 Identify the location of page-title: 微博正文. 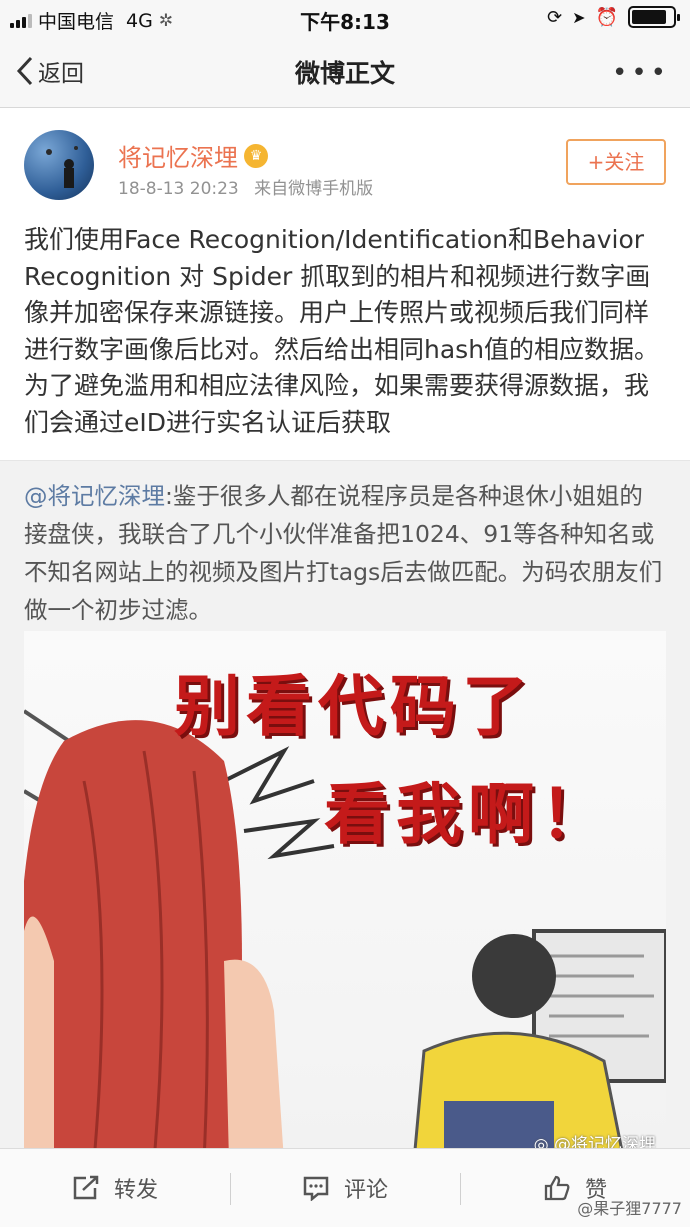
(344, 73).